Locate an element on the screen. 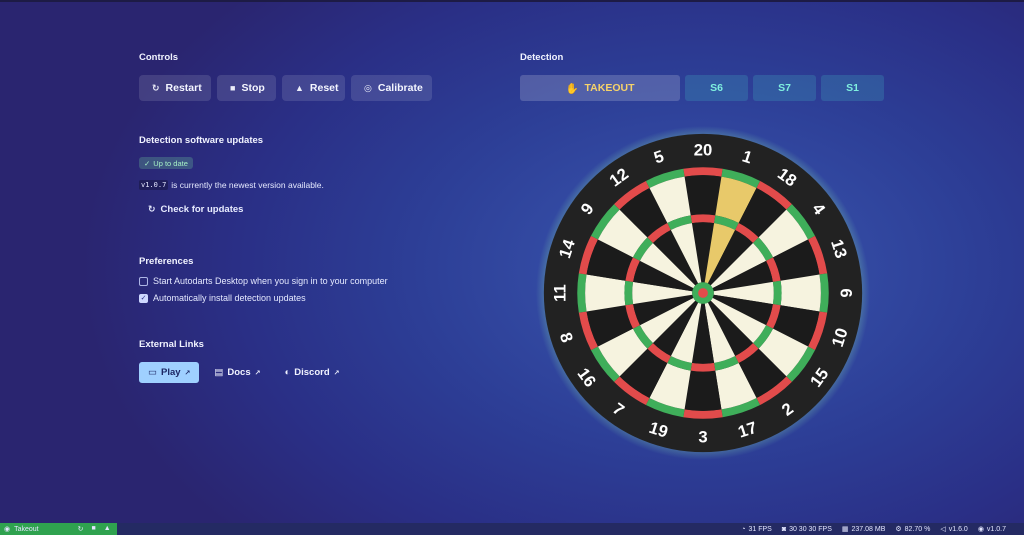  autoupdate-checkbox: ✓ is located at coordinates (143, 298).